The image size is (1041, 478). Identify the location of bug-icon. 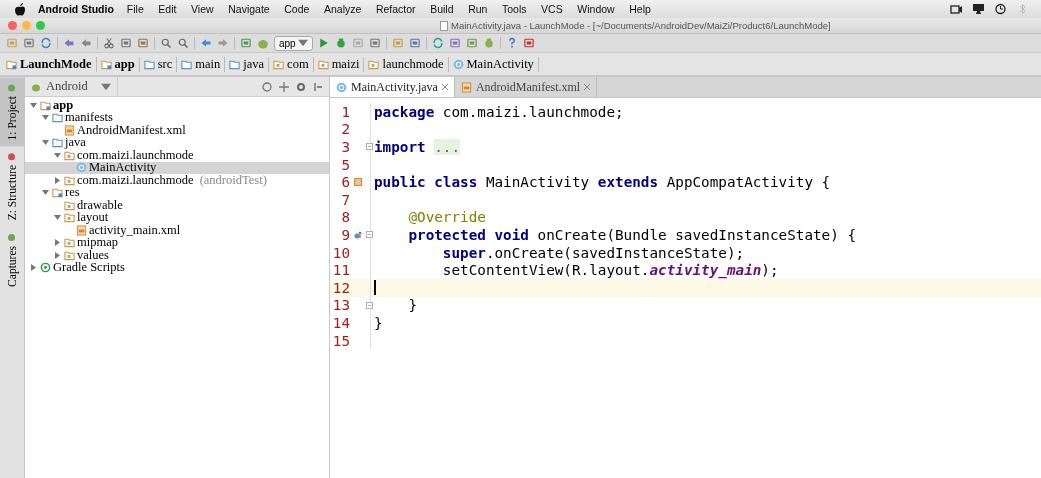
(340, 43).